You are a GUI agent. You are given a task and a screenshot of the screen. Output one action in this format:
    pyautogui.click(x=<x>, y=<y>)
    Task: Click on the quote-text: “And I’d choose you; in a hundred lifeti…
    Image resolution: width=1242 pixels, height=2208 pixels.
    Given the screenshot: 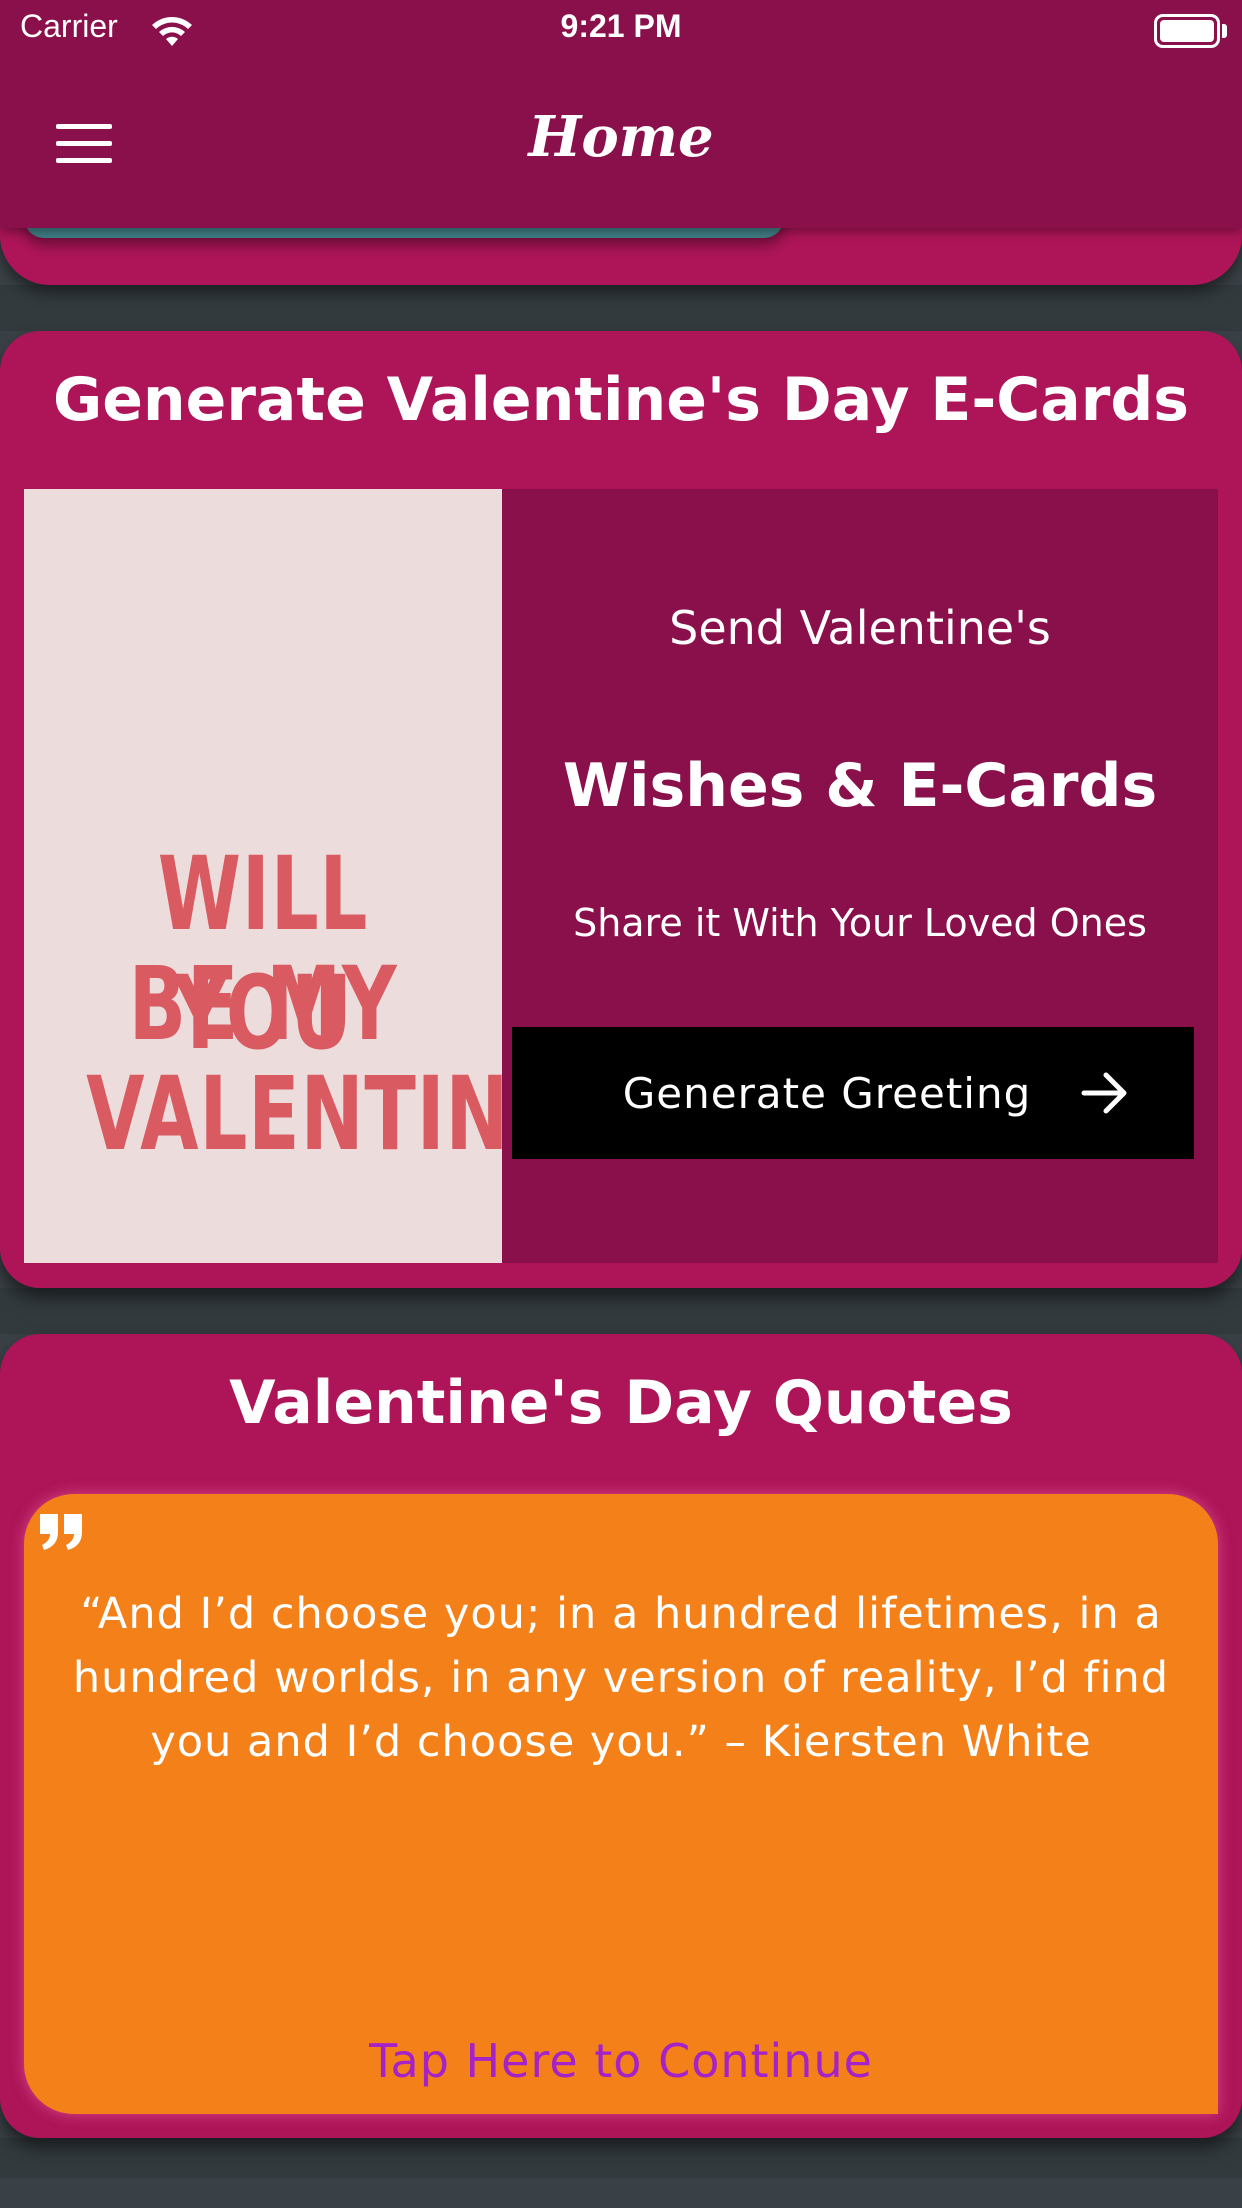 What is the action you would take?
    pyautogui.click(x=621, y=1678)
    